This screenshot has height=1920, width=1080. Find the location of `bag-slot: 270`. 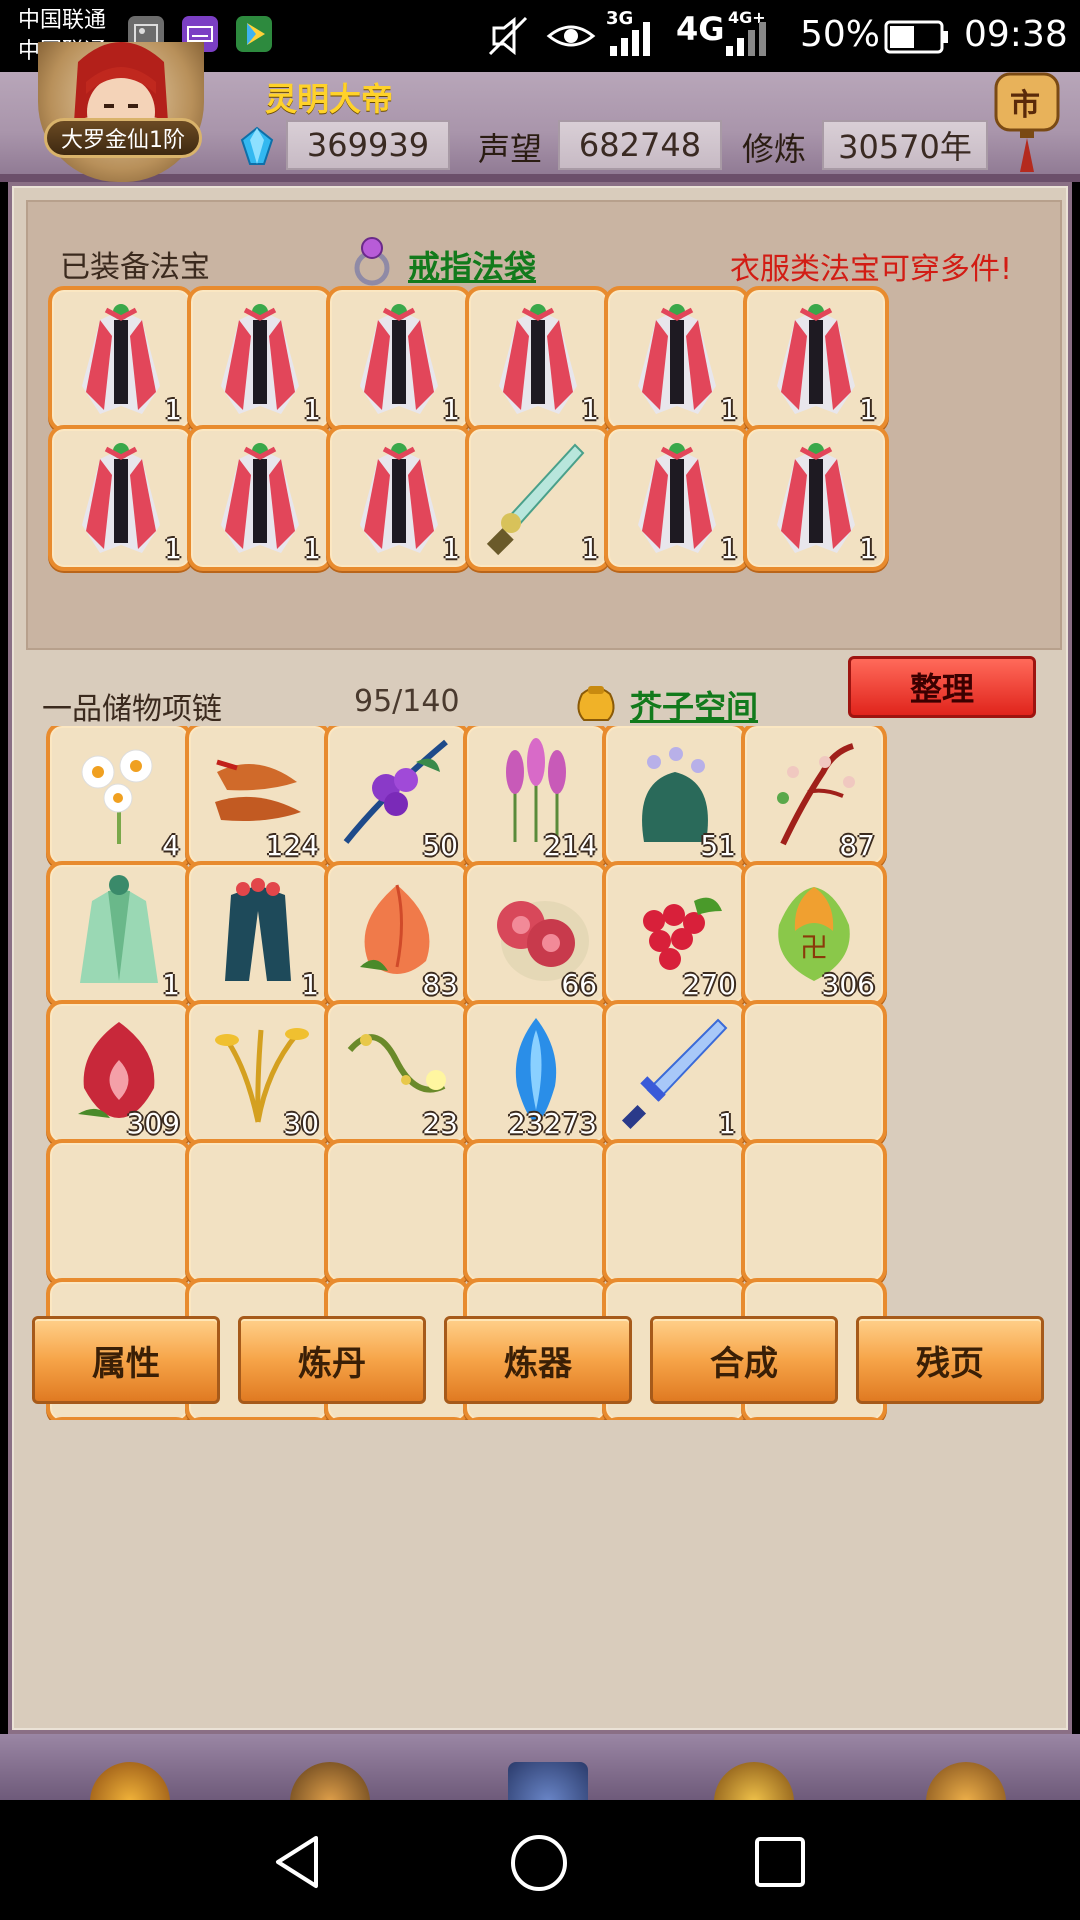

bag-slot: 270 is located at coordinates (675, 934).